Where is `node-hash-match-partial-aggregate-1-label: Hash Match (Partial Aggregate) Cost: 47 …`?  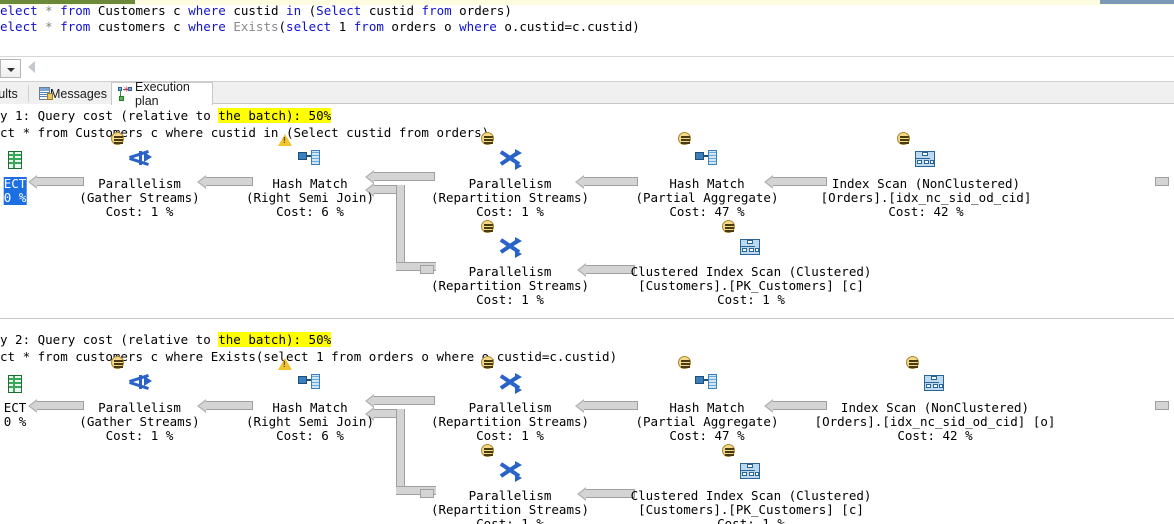
node-hash-match-partial-aggregate-1-label: Hash Match (Partial Aggregate) Cost: 47 … is located at coordinates (707, 197).